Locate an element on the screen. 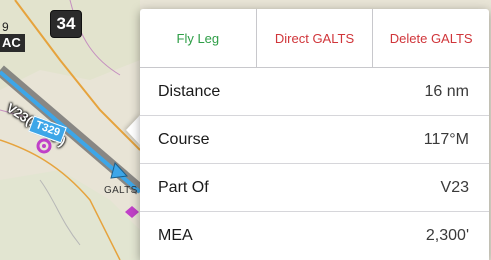 This screenshot has height=260, width=491. part-of-label: Part Of is located at coordinates (183, 187).